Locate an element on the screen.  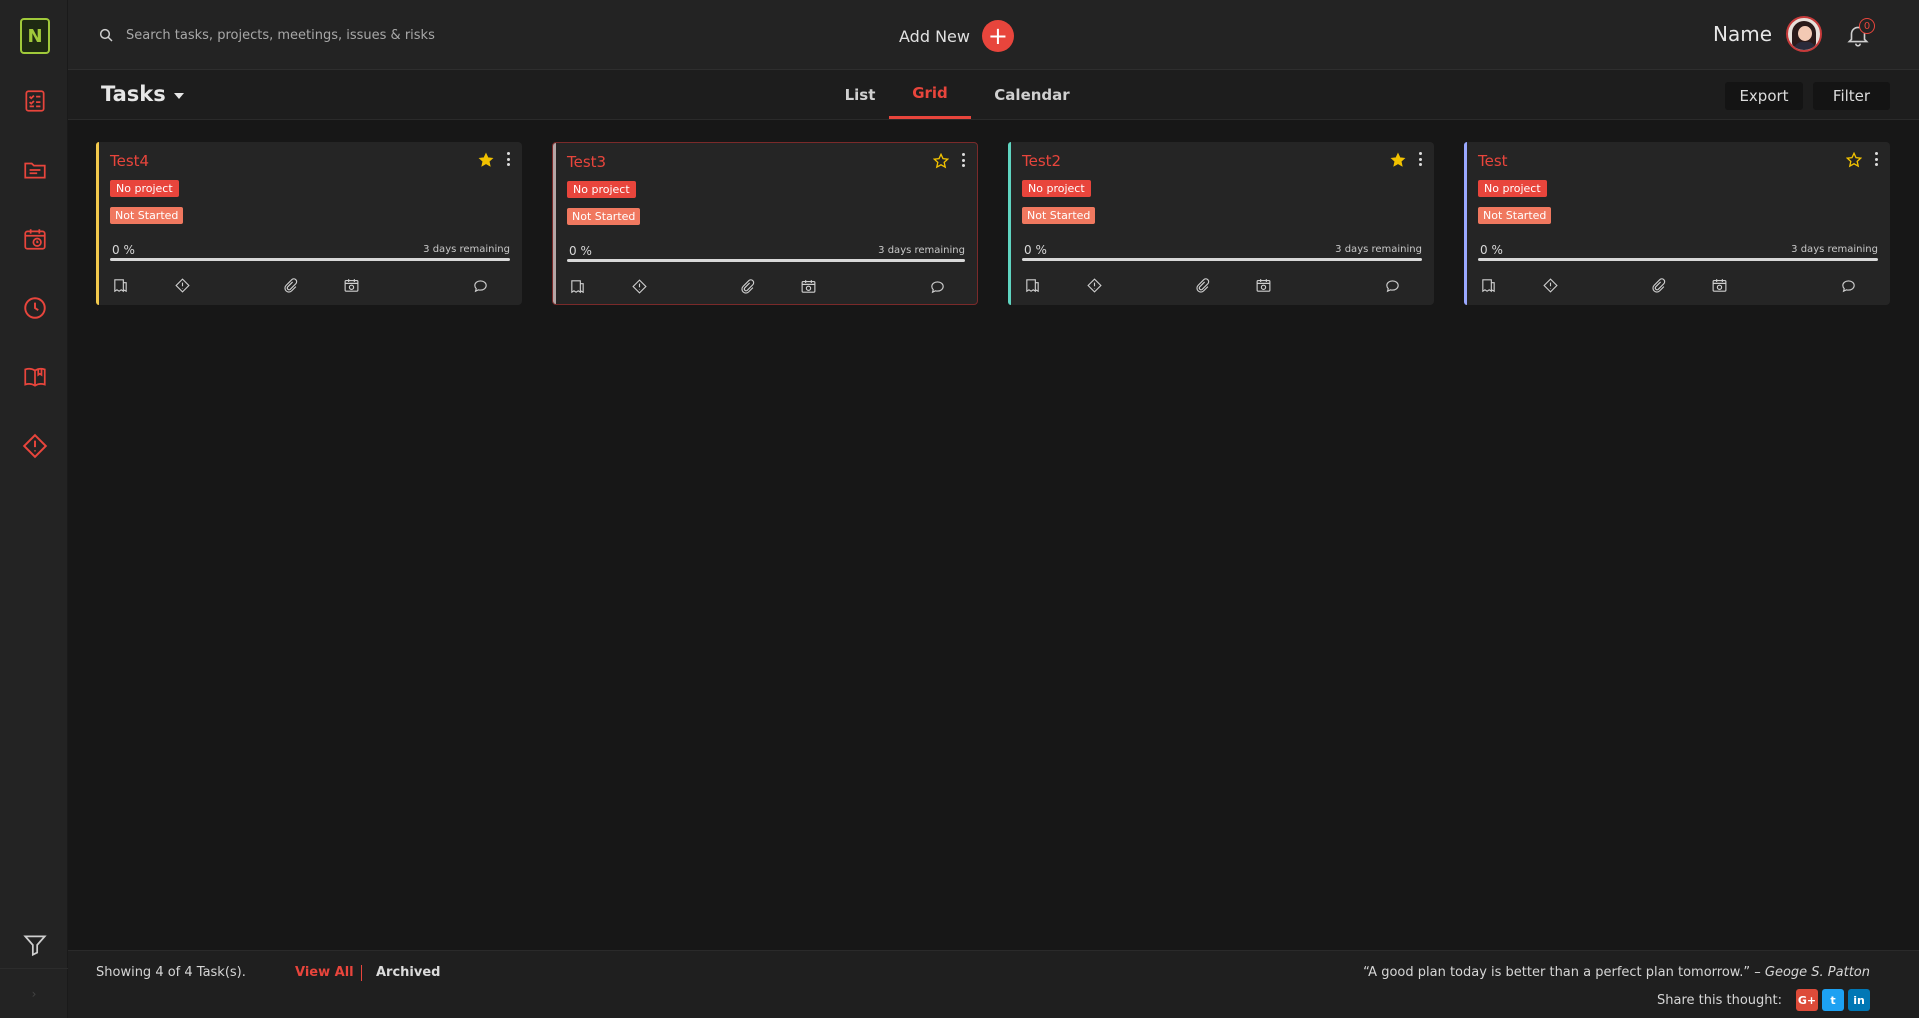
export-label: Export is located at coordinates (1764, 96).